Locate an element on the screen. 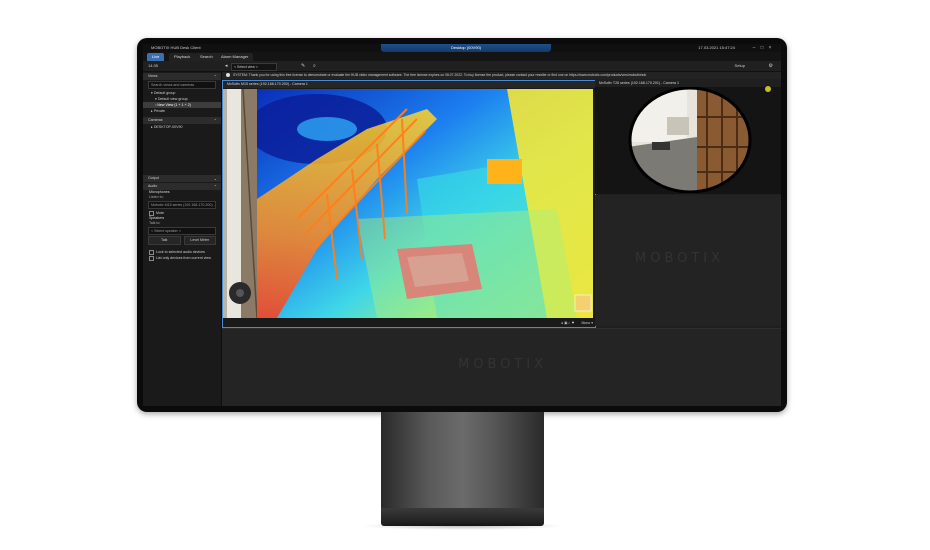 This screenshot has width=930, height=550. lock-audio-label: Lock to selected audio devices is located at coordinates (180, 252).